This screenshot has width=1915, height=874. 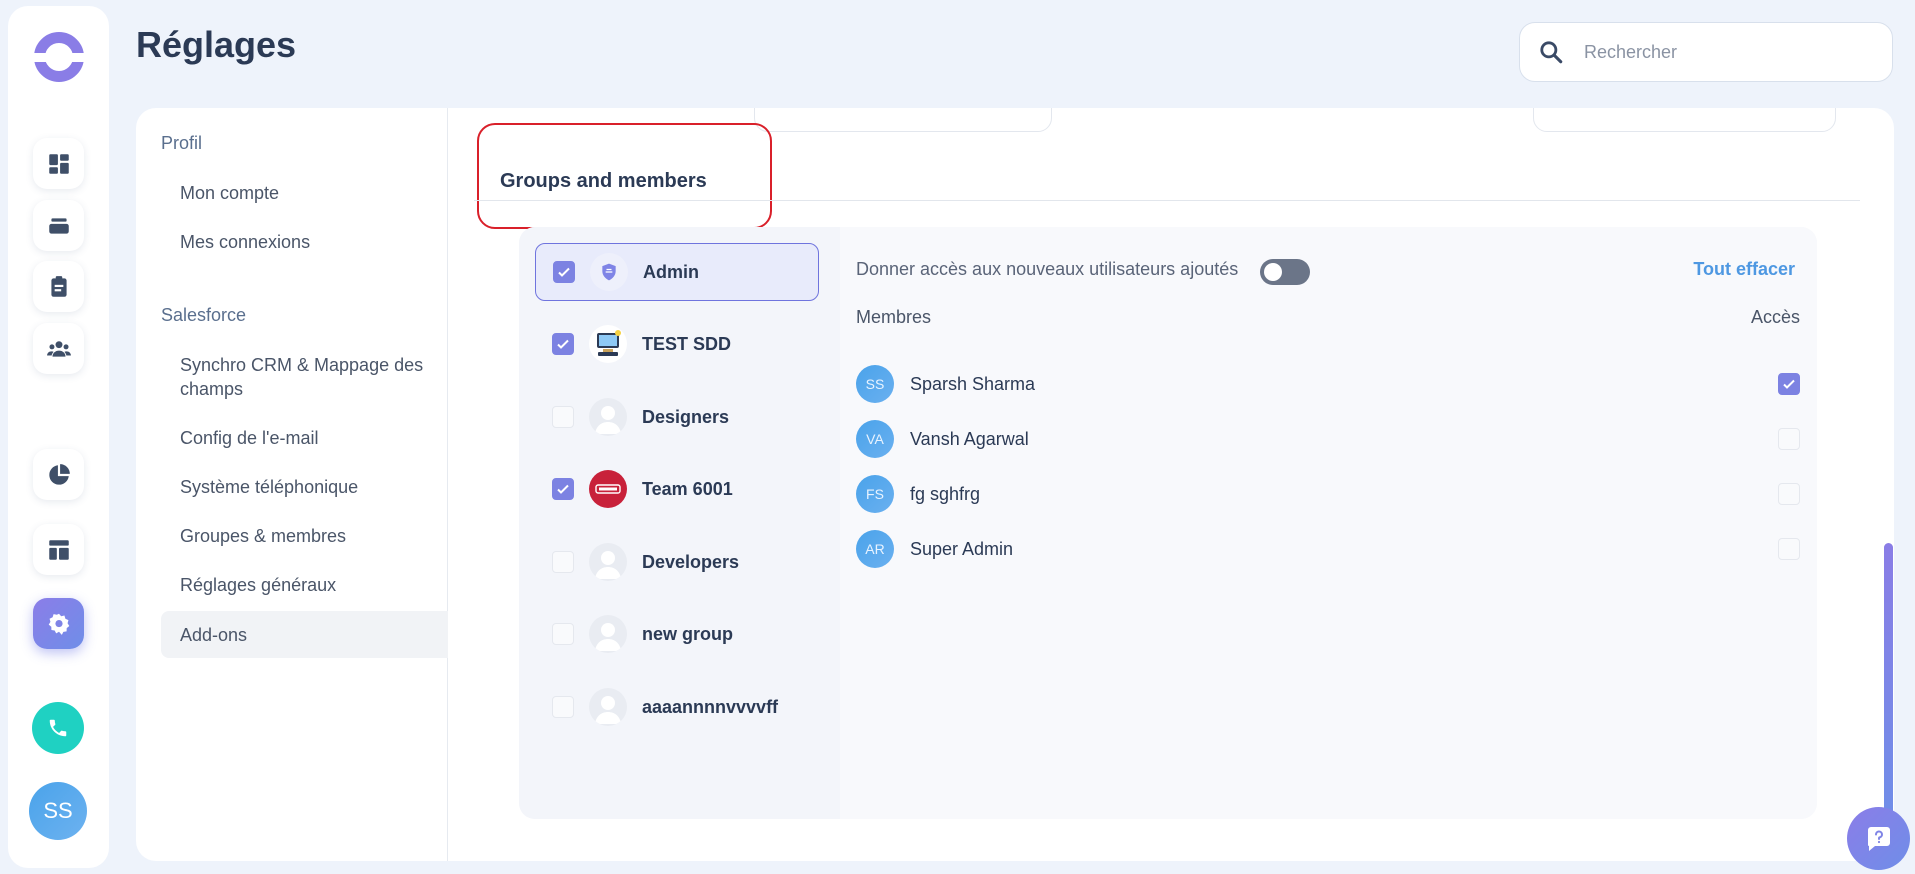 I want to click on pie-chart-icon, so click(x=58, y=474).